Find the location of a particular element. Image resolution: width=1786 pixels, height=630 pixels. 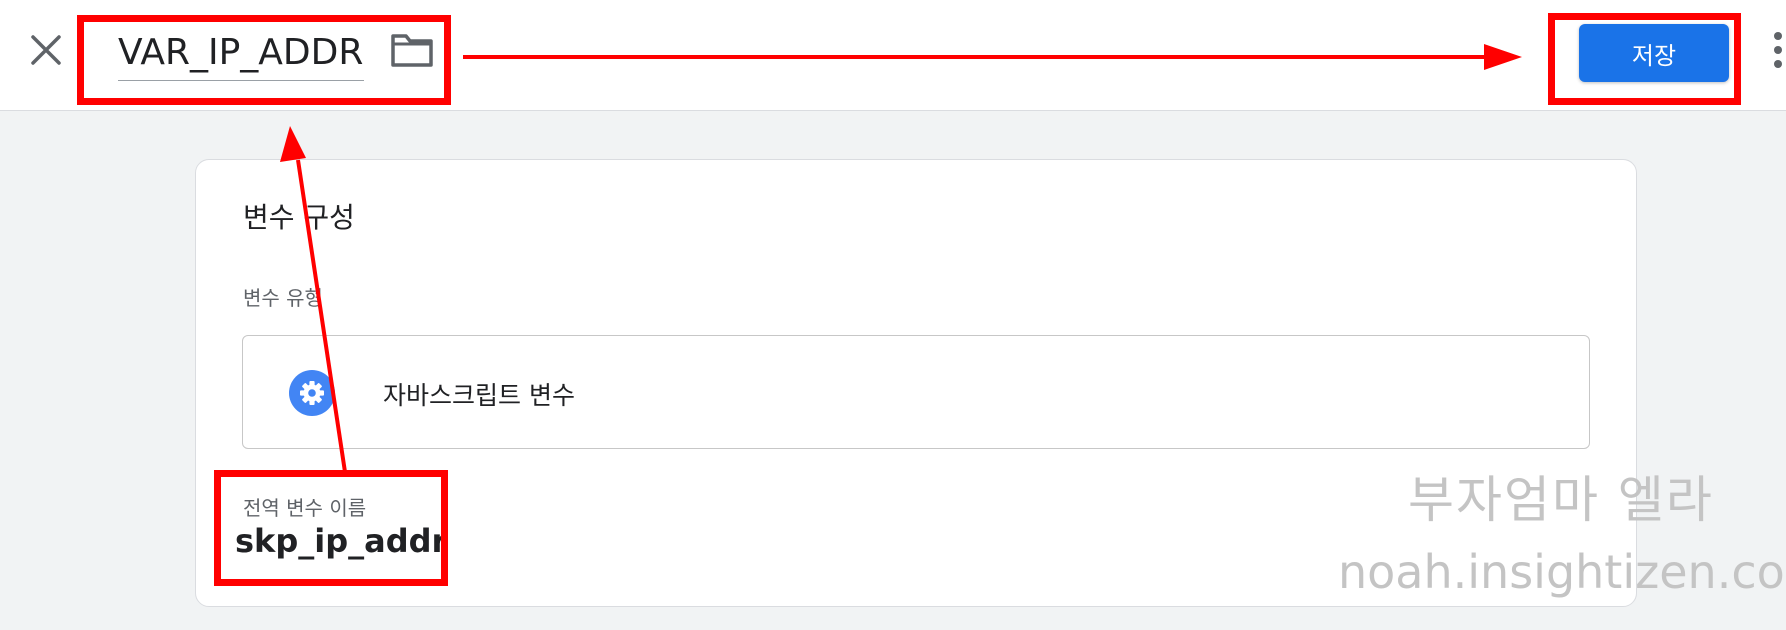

variable-type-selector: 자바스크립트 변수 is located at coordinates (916, 392).